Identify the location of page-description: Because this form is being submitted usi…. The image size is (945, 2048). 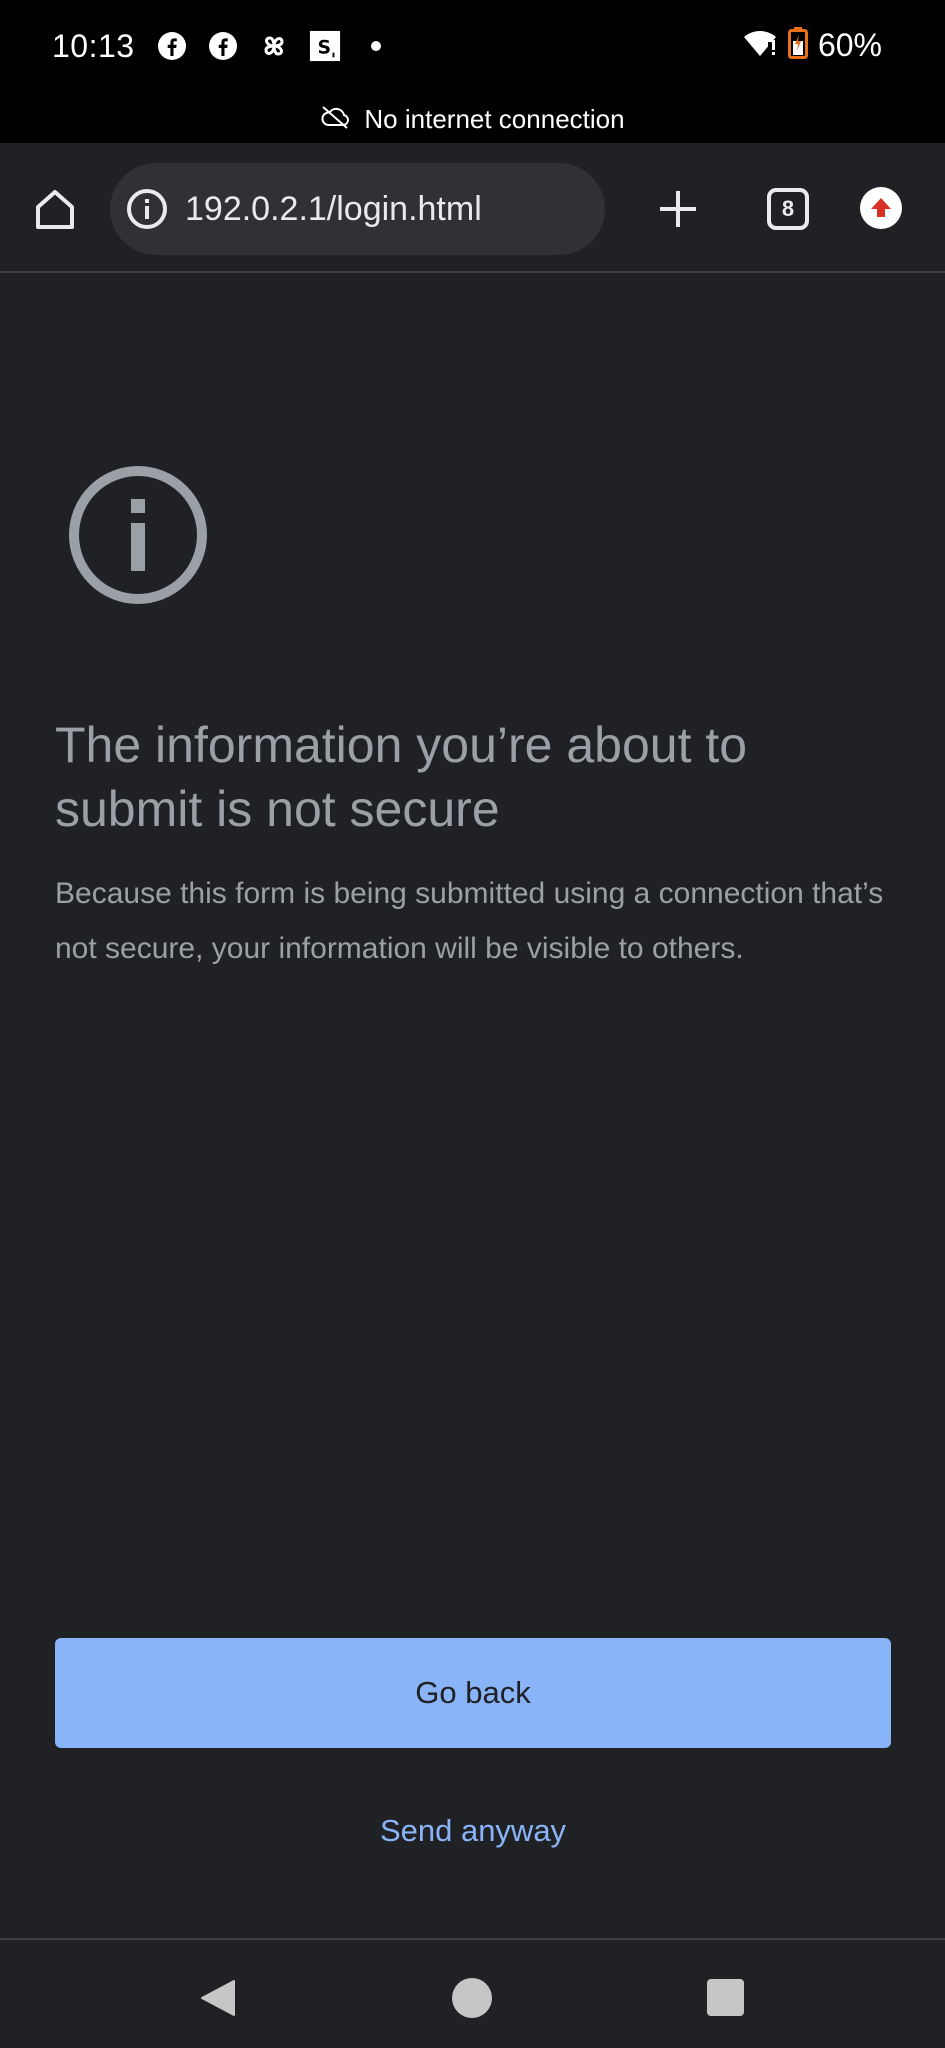
(469, 921).